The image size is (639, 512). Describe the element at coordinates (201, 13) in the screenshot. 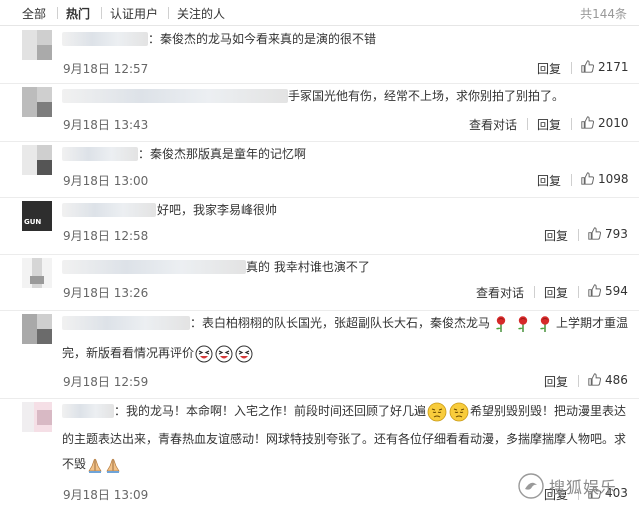

I see `tab-following: 关注的人` at that location.